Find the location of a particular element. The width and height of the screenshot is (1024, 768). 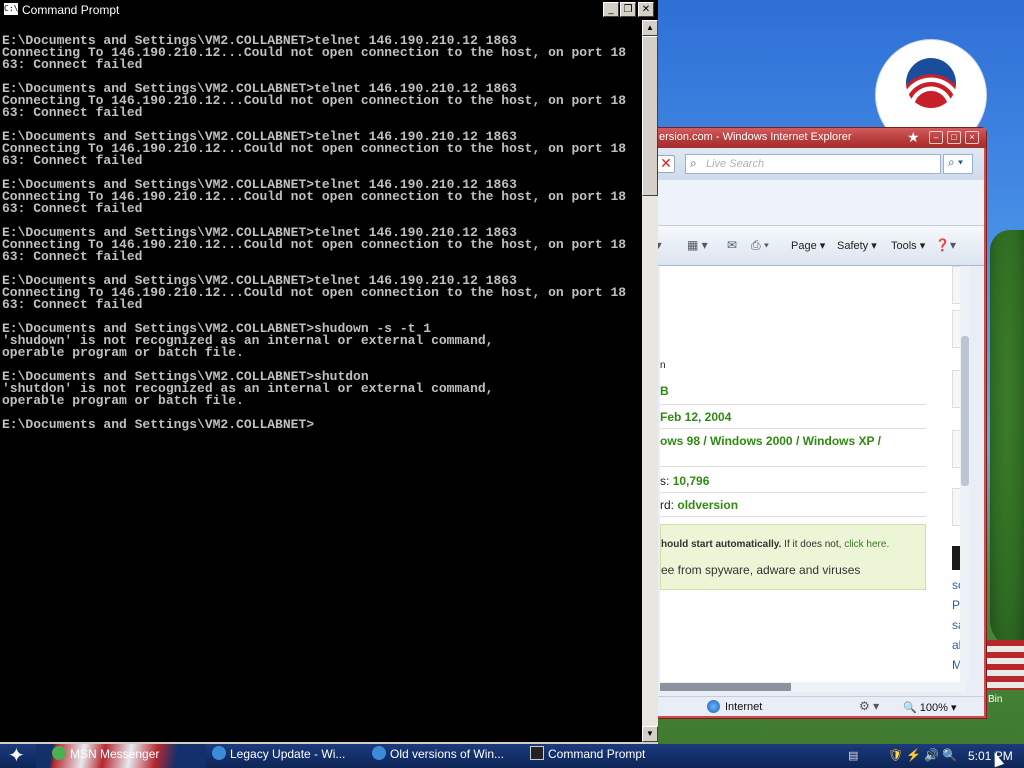

scroll-up-button: ▲ is located at coordinates (650, 28).